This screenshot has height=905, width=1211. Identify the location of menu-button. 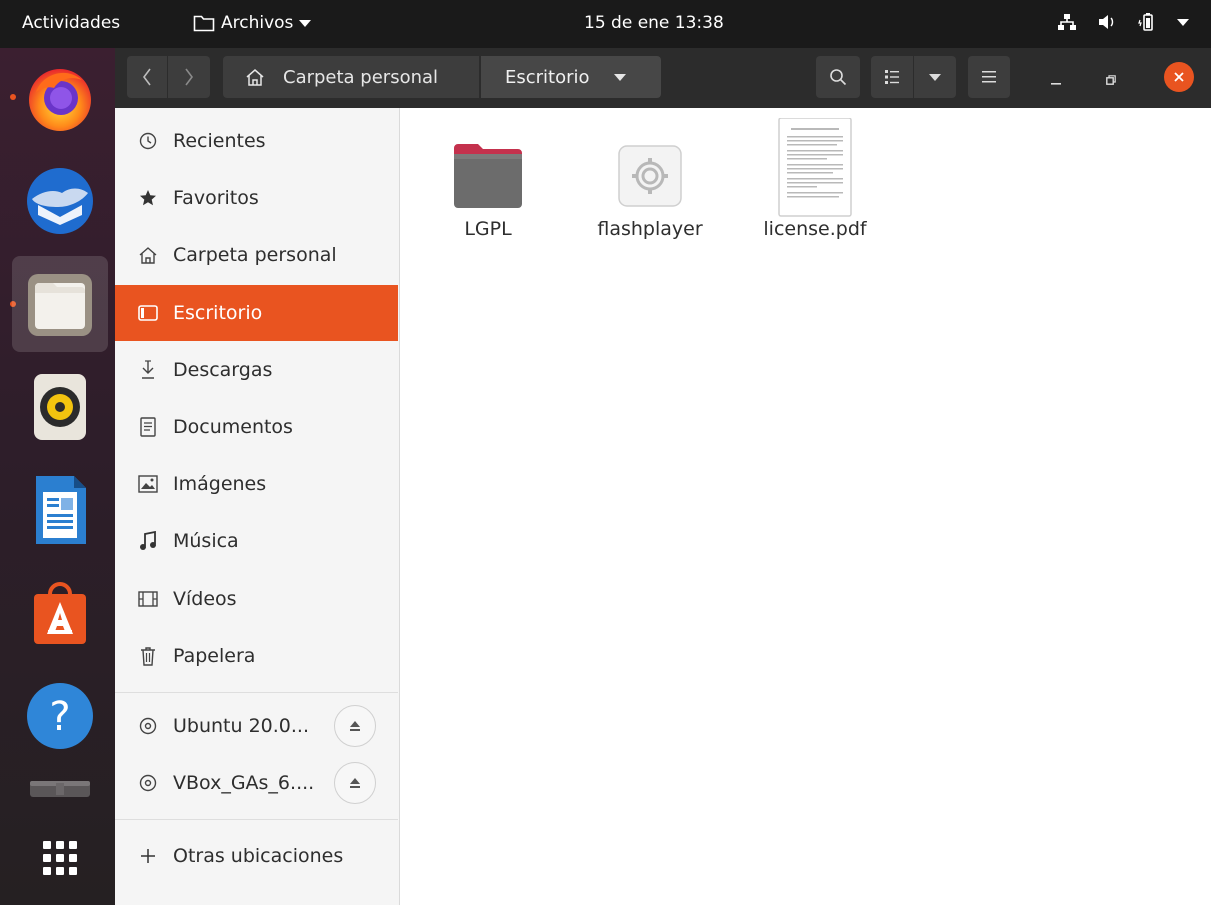
(989, 77).